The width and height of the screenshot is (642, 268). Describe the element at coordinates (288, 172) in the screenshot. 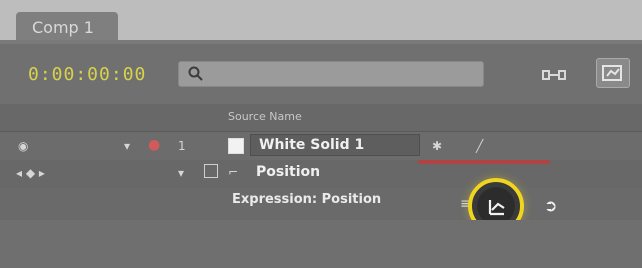

I see `property-name: Position` at that location.